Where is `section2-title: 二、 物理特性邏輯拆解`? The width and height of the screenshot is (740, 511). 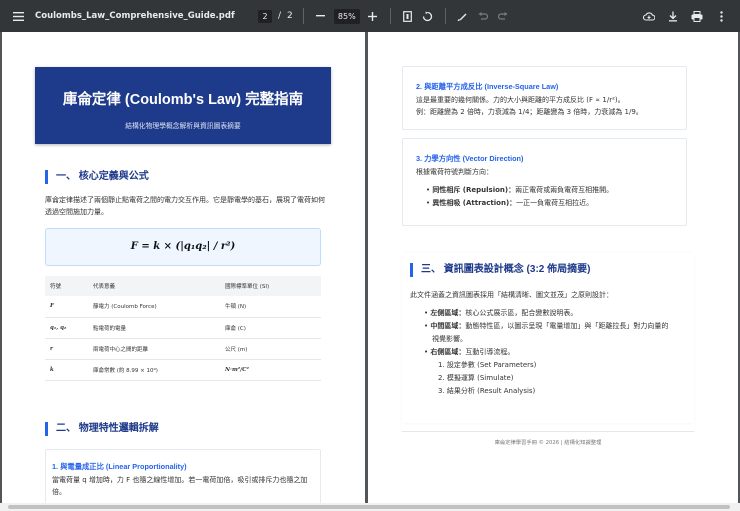
section2-title: 二、 物理特性邏輯拆解 is located at coordinates (102, 429).